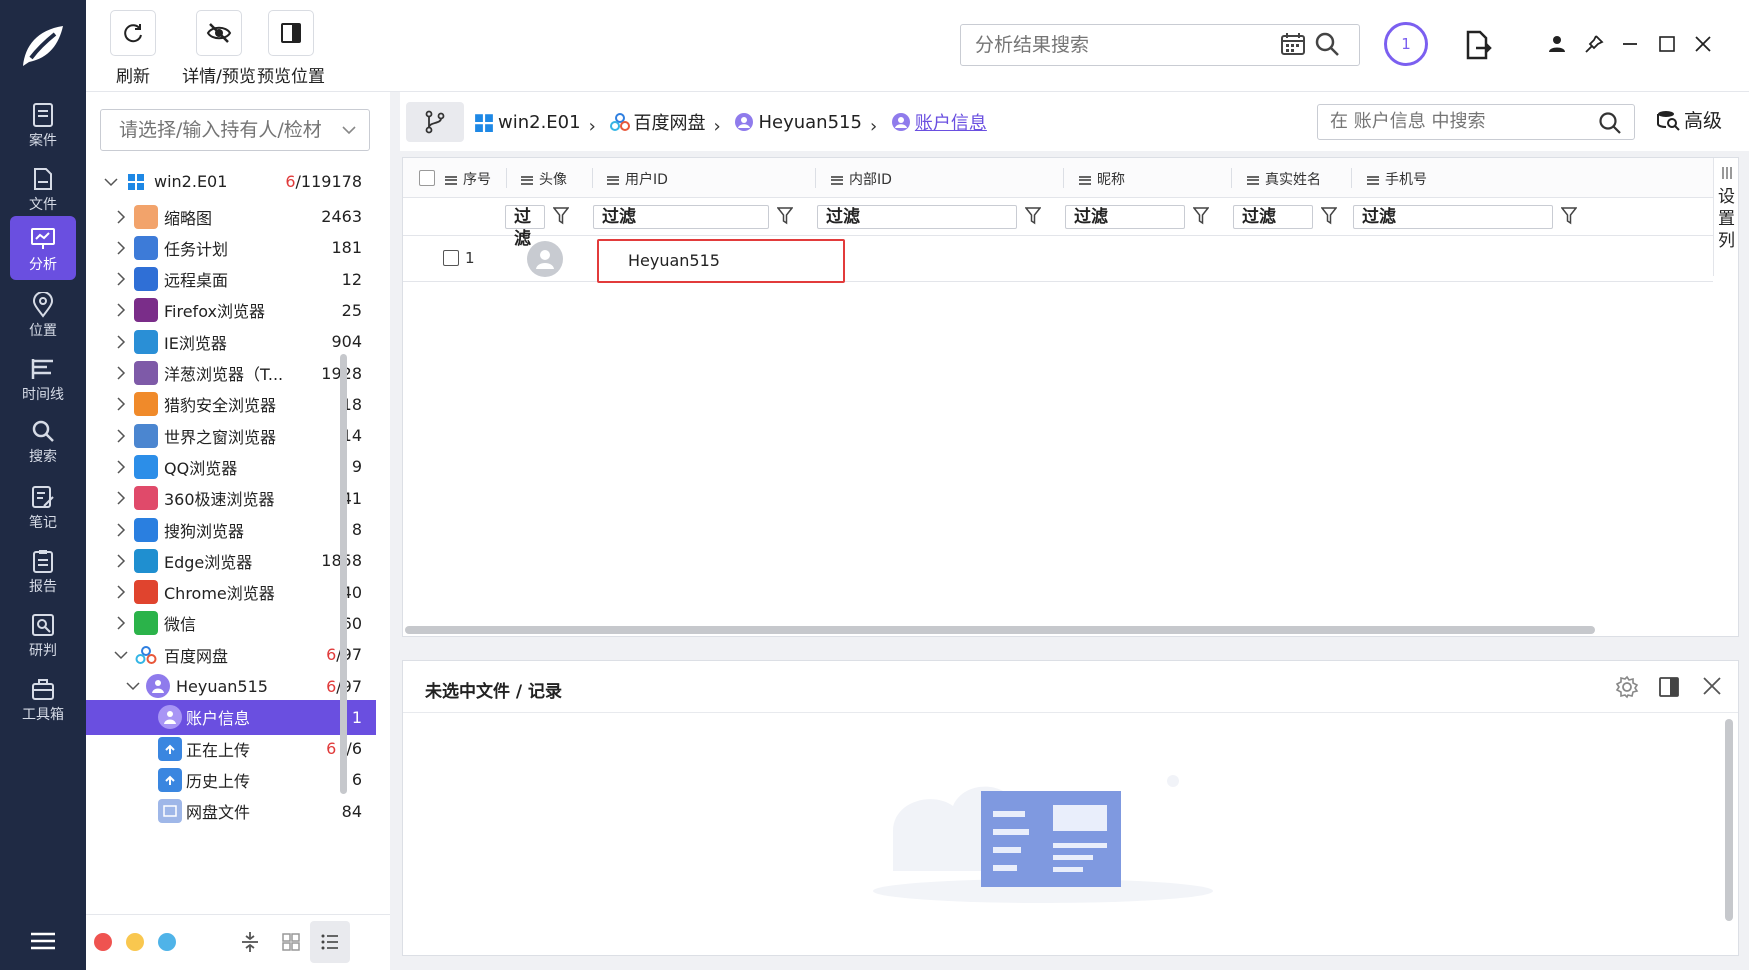 Image resolution: width=1749 pixels, height=970 pixels. Describe the element at coordinates (1630, 44) in the screenshot. I see `minimize-button` at that location.